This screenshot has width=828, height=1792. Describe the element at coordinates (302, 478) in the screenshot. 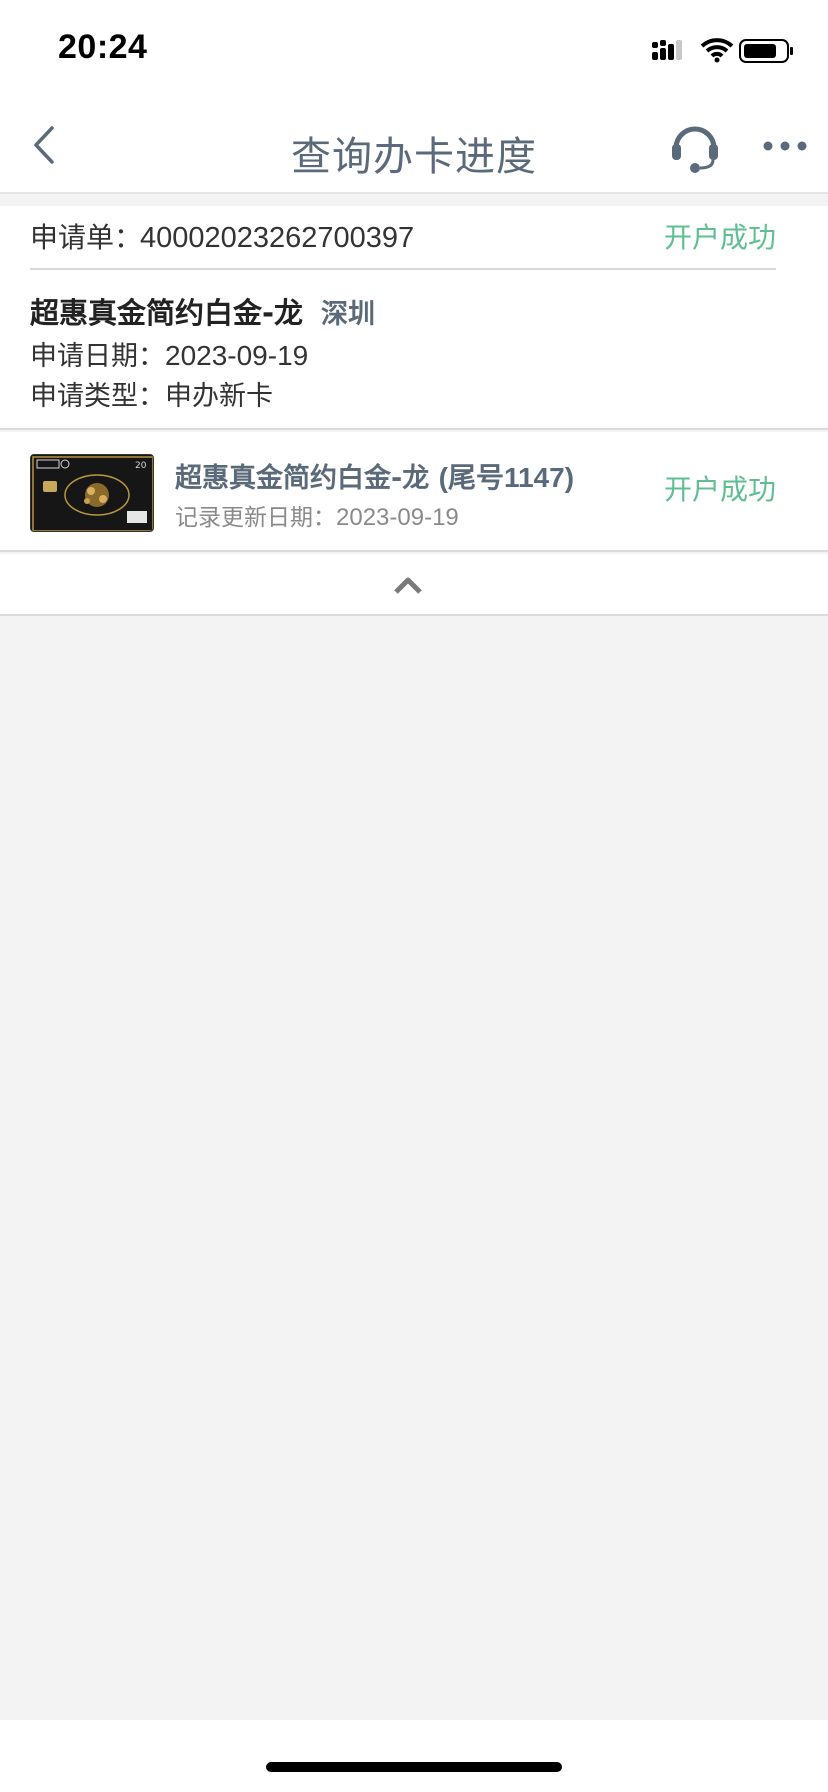

I see `card-name: 超惠真金简约白金-龙` at that location.